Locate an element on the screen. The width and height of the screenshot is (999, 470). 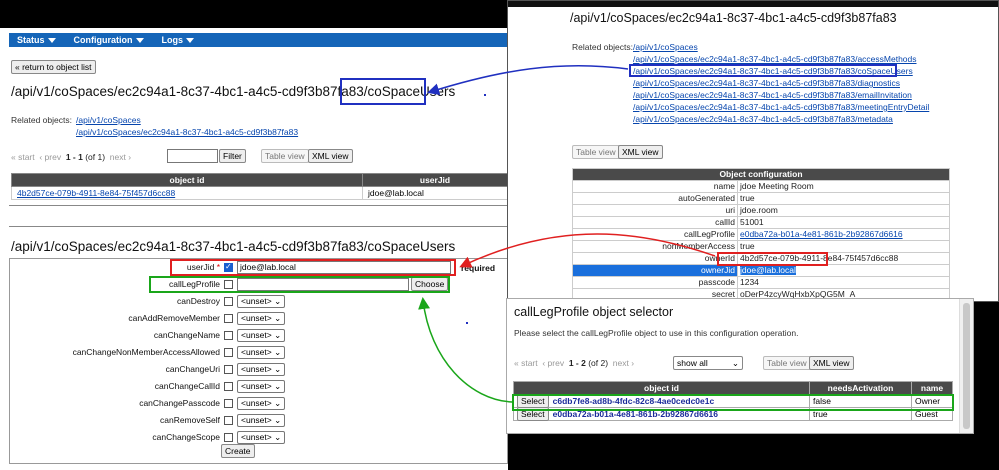
permission-row: canChangeScope <unset> ⌄ is located at coordinates (255, 438).